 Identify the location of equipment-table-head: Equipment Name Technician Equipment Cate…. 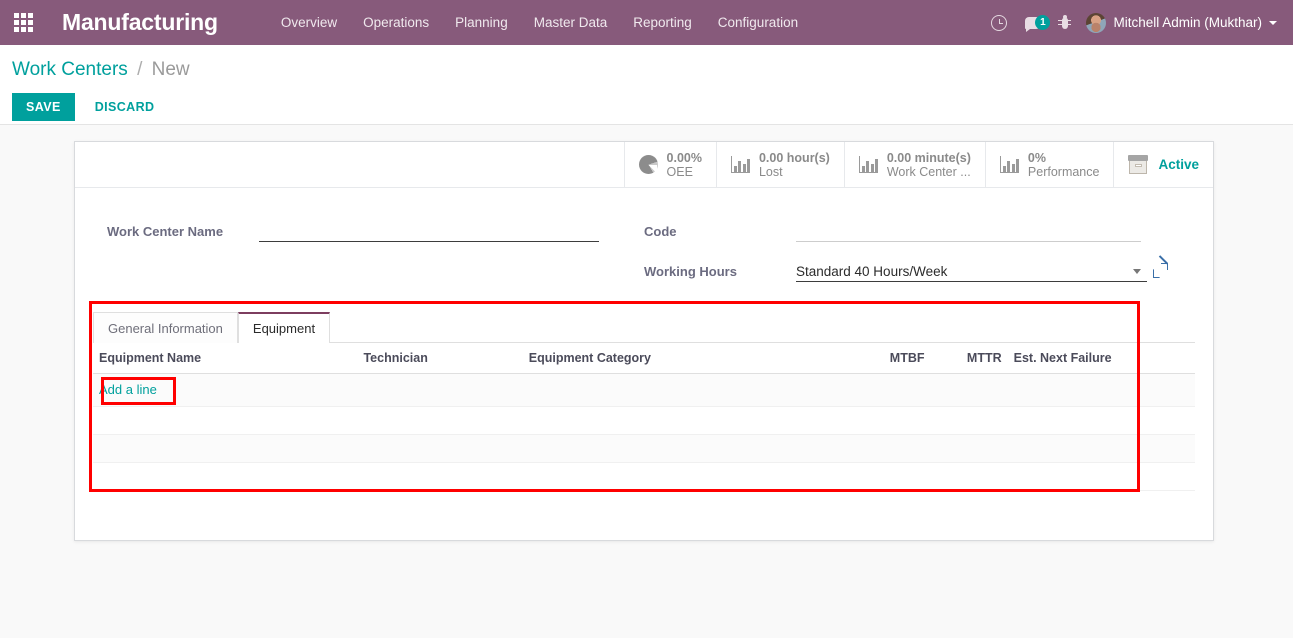
(644, 358).